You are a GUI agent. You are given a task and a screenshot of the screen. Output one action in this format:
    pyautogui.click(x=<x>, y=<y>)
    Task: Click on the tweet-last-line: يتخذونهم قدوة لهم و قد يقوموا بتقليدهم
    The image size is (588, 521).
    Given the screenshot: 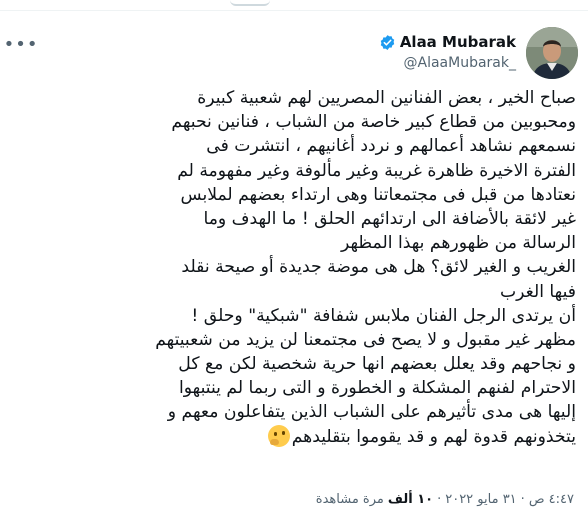 What is the action you would take?
    pyautogui.click(x=290, y=436)
    